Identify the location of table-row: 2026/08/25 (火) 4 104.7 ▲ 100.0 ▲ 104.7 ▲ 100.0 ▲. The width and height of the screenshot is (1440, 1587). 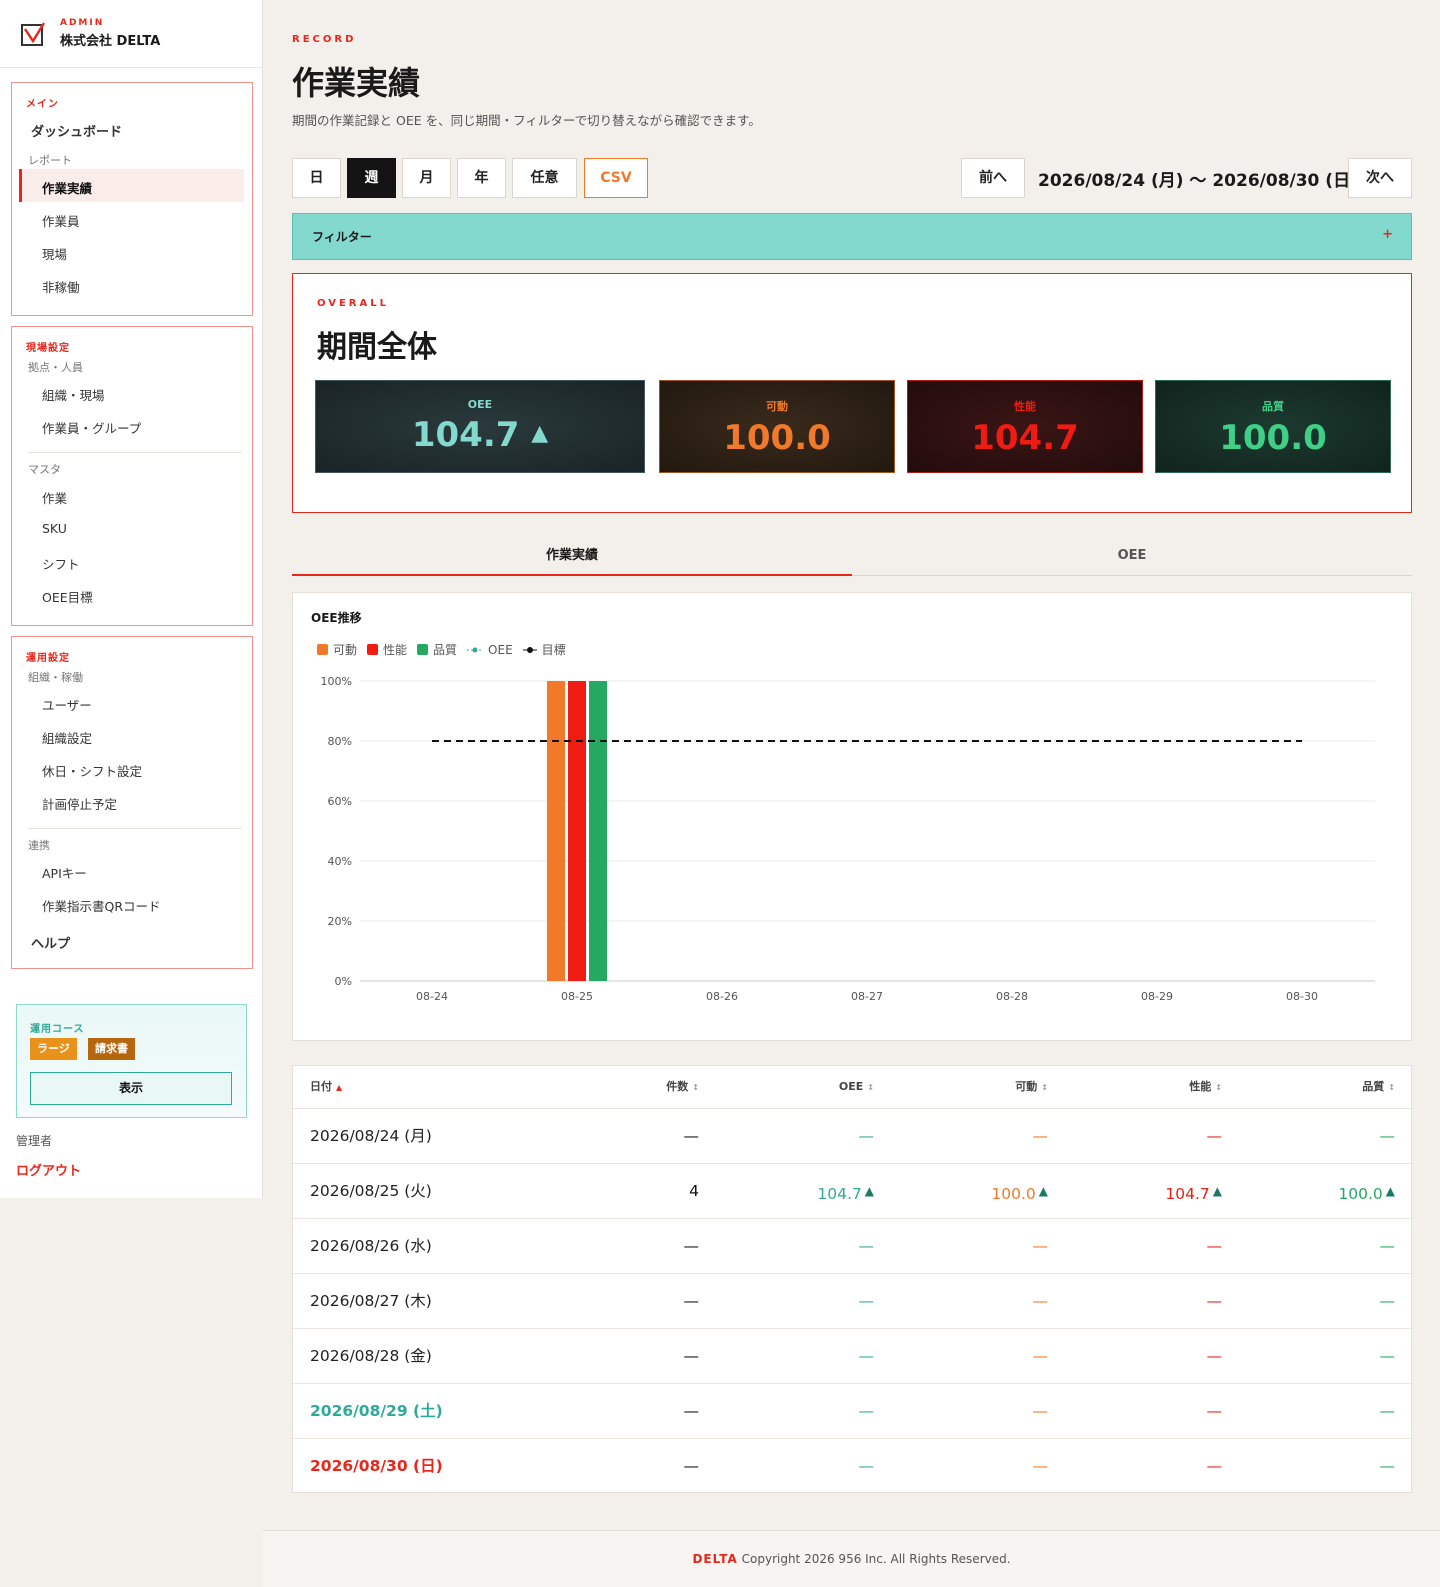
(852, 1190).